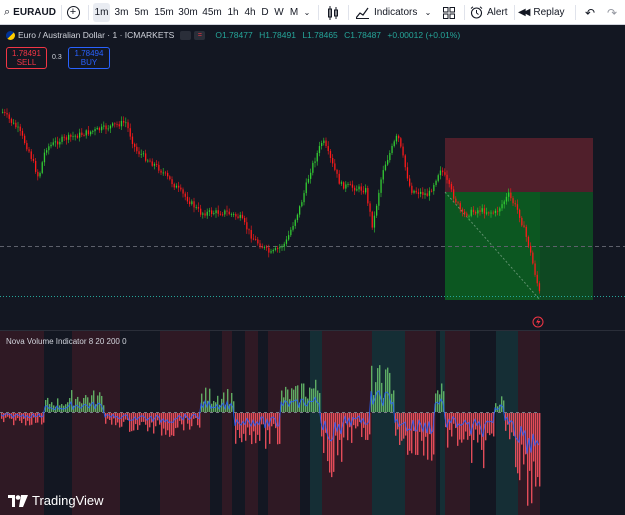 Image resolution: width=625 pixels, height=515 pixels. What do you see at coordinates (57, 57) in the screenshot?
I see `spread-value: 0.3` at bounding box center [57, 57].